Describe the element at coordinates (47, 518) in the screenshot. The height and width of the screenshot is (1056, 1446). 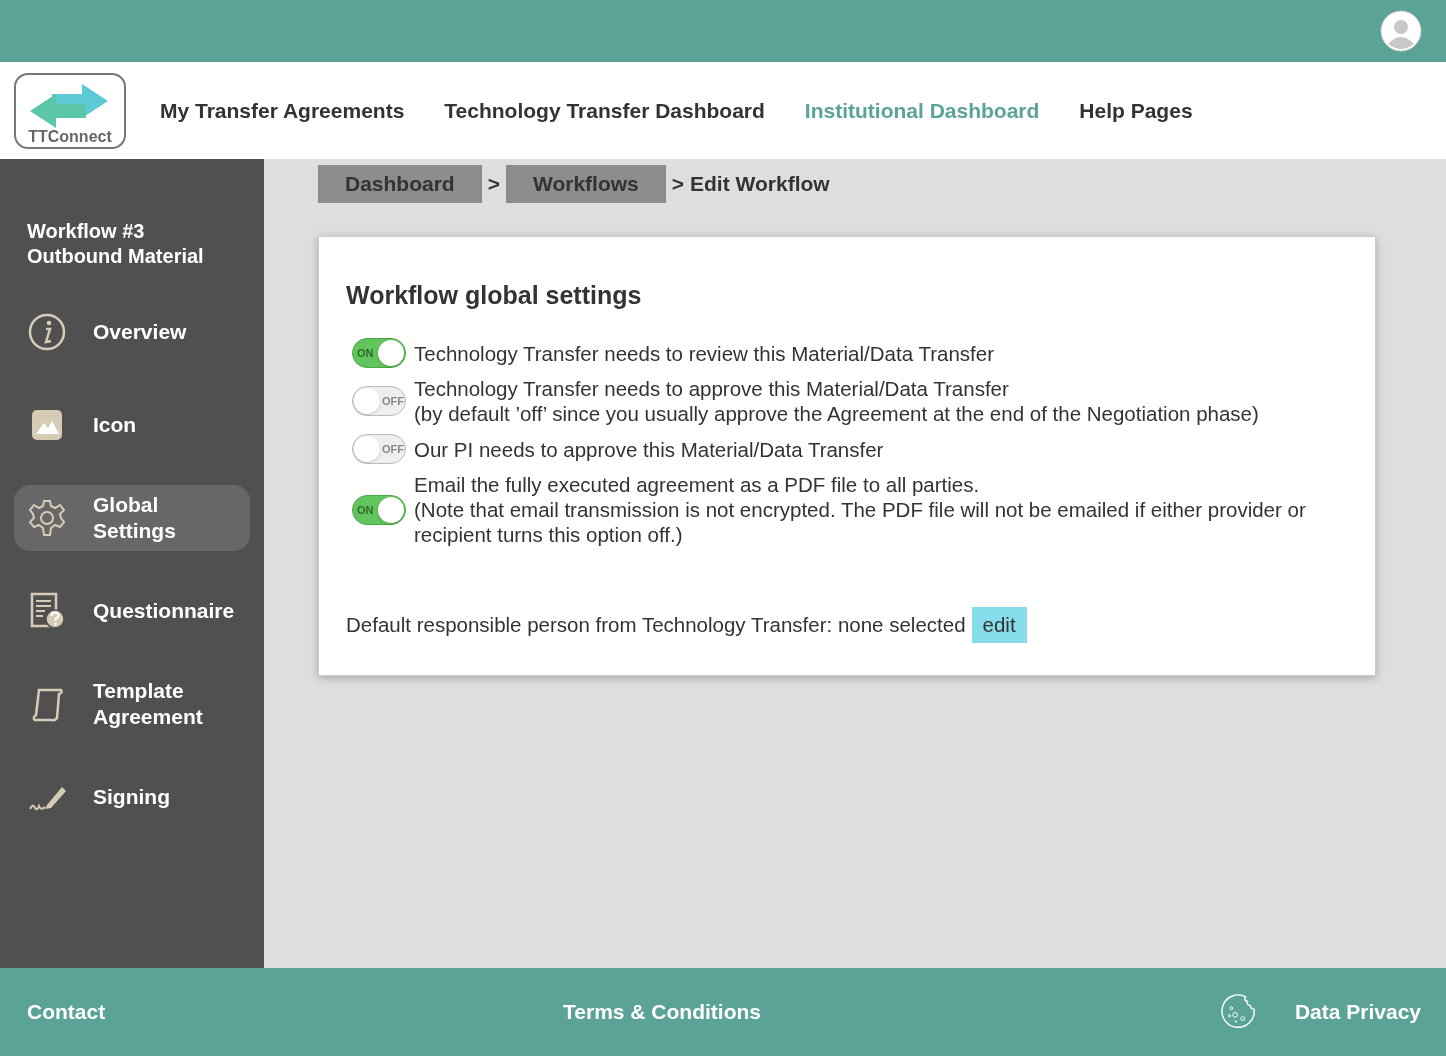
I see `gear-icon` at that location.